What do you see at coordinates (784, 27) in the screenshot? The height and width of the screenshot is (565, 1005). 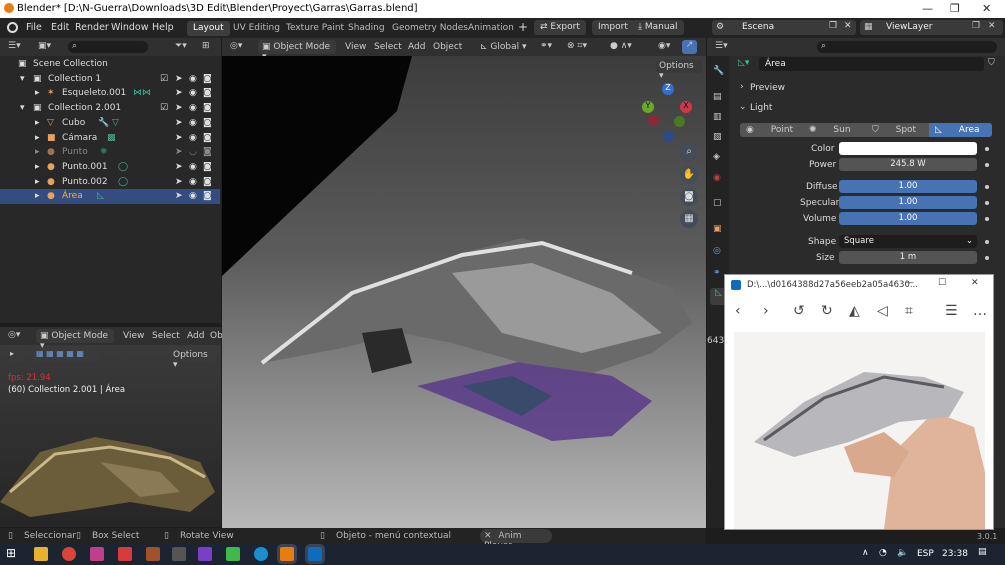 I see `scene-selector: ⚙ Escena ❐ ✕` at bounding box center [784, 27].